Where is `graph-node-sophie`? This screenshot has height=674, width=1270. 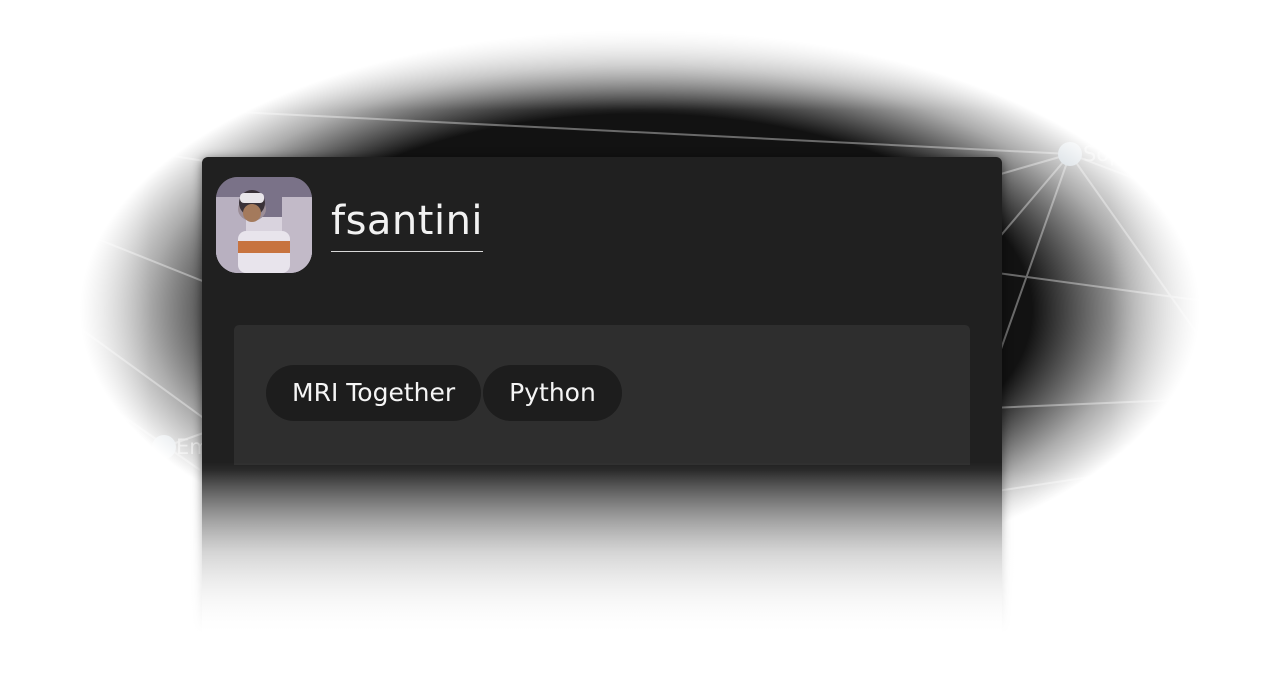
graph-node-sophie is located at coordinates (1070, 154).